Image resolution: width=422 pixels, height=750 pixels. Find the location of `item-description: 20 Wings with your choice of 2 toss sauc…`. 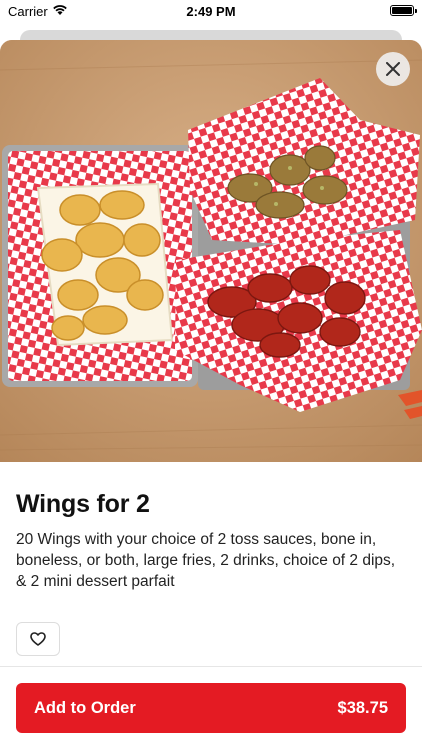

item-description: 20 Wings with your choice of 2 toss sauc… is located at coordinates (206, 560).